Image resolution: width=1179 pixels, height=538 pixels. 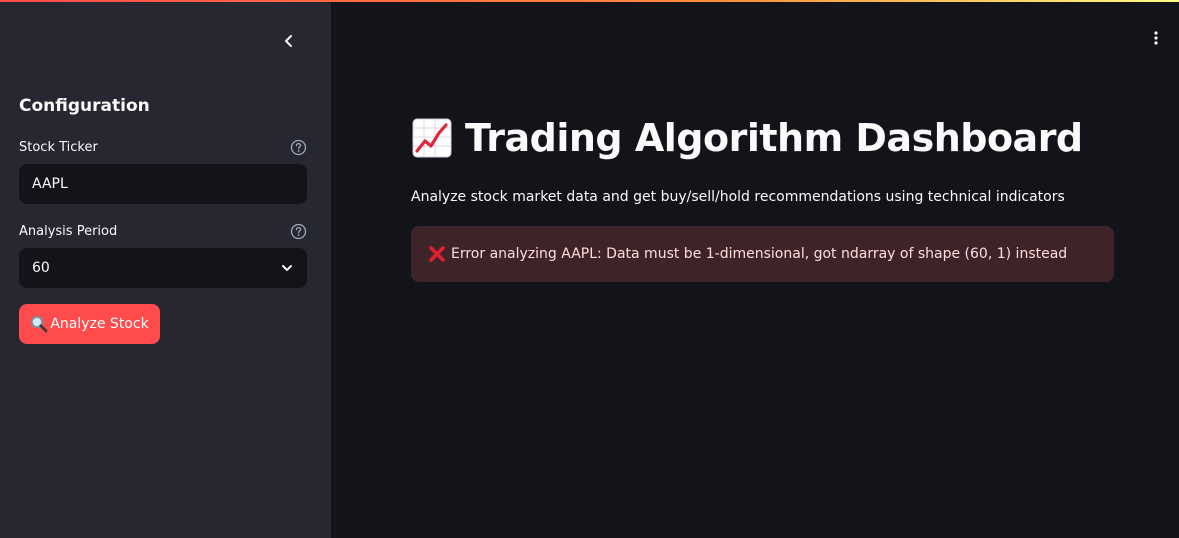 I want to click on page-title: Trading Algorithm Dashboard, so click(x=747, y=138).